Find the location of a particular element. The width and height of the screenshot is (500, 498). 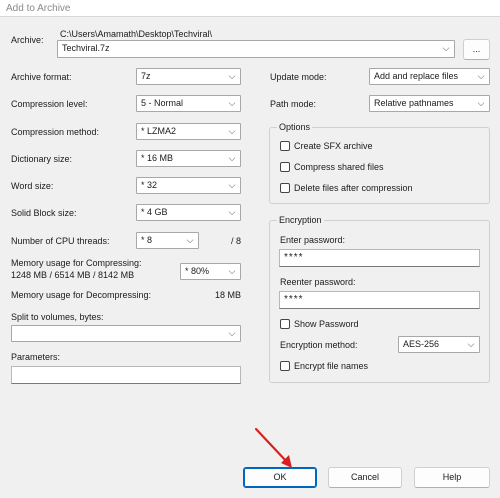

cpu-threads-value: * 8 is located at coordinates (147, 240).